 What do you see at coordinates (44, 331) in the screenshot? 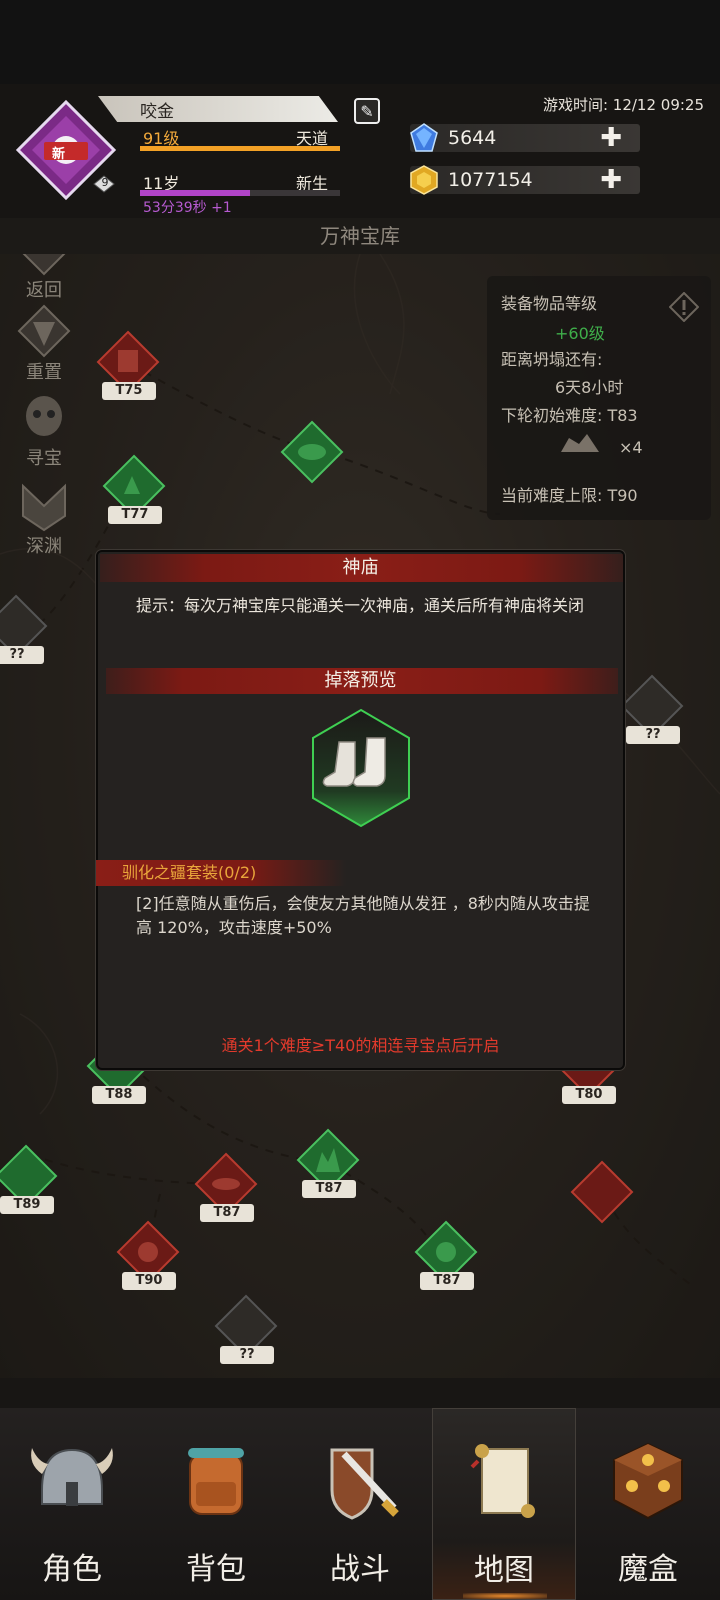
I see `reset-icon` at bounding box center [44, 331].